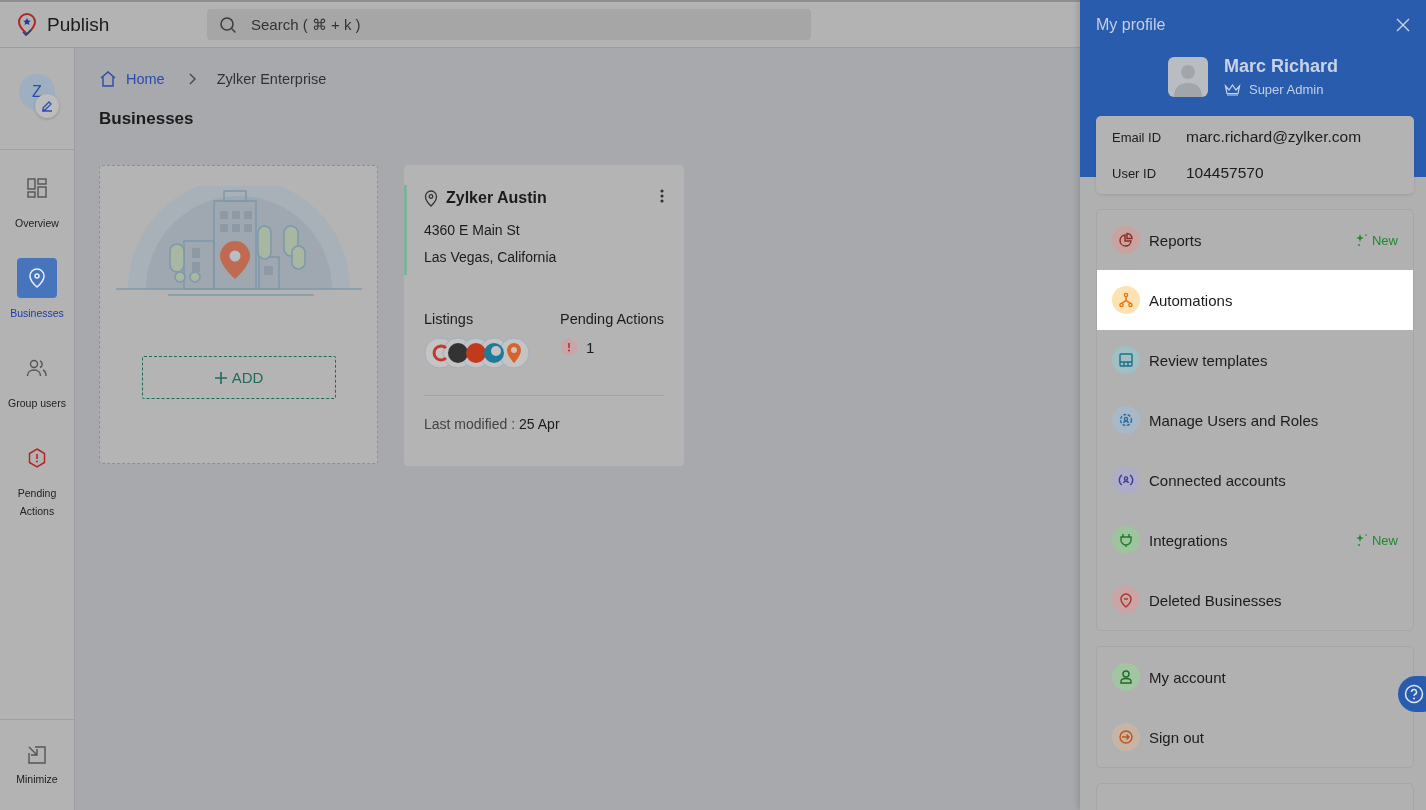  I want to click on last-modified-date: 25 Apr, so click(539, 424).